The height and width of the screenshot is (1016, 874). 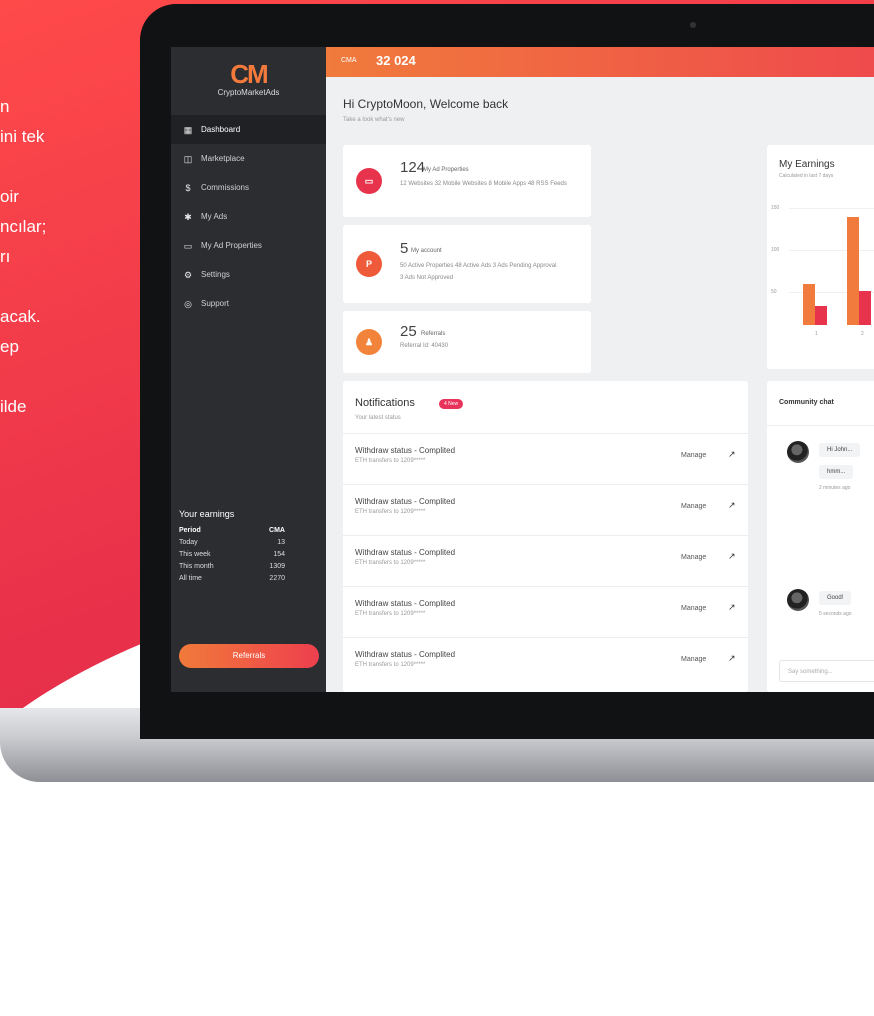 I want to click on stat-label: My account, so click(x=426, y=251).